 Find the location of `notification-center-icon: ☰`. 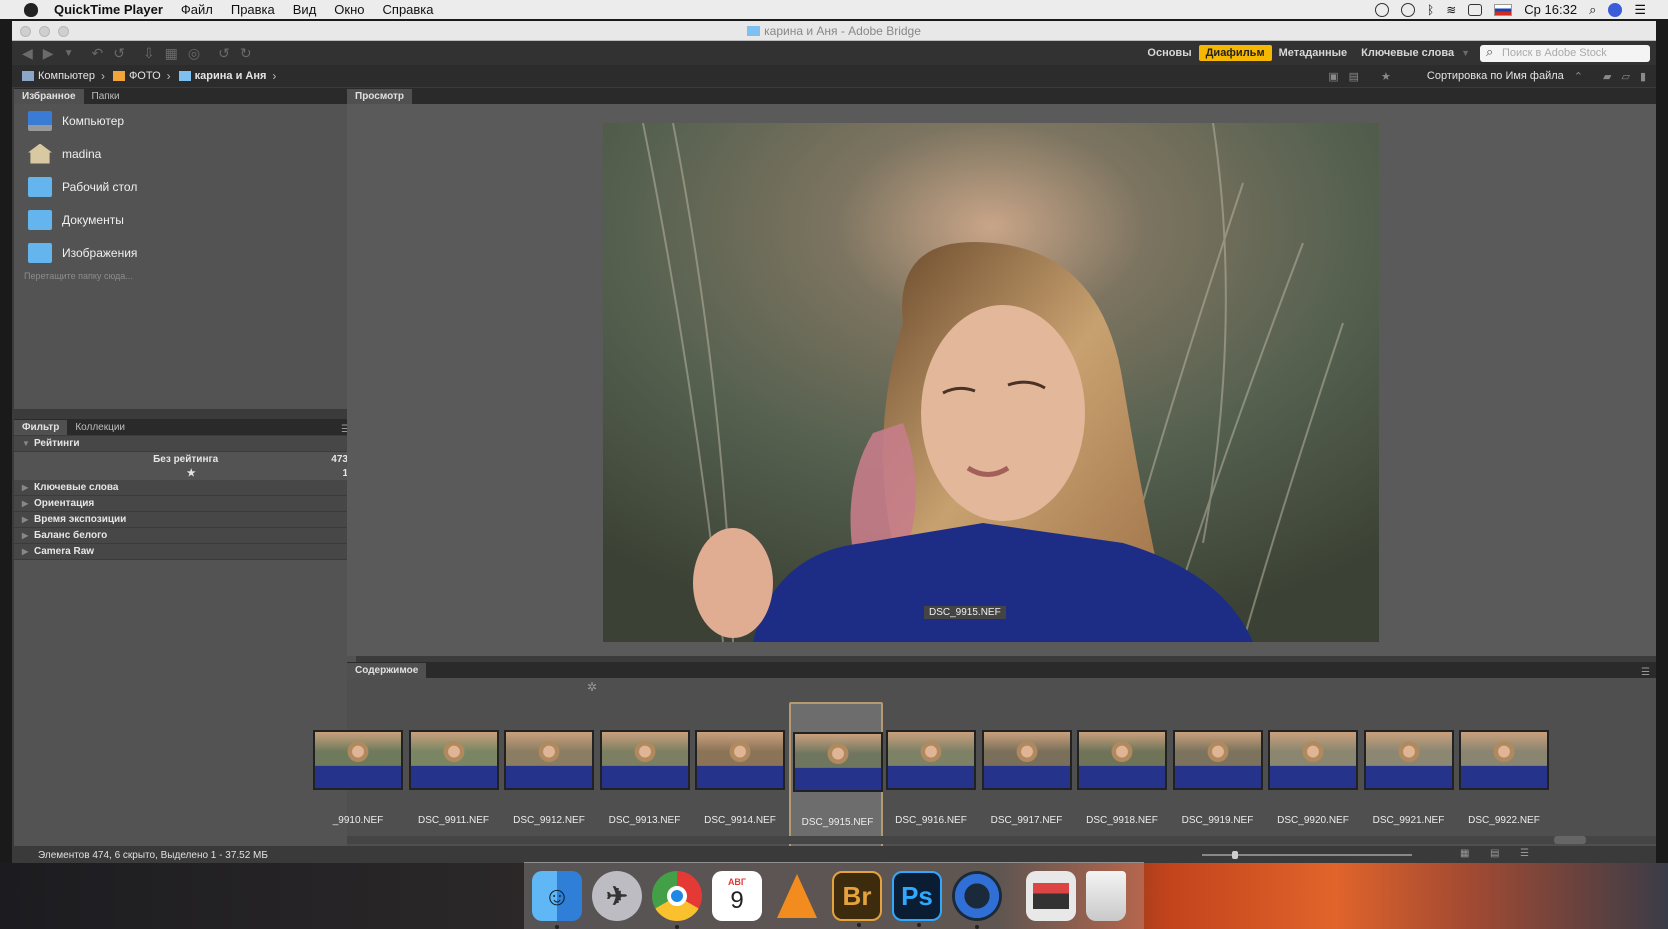

notification-center-icon: ☰ is located at coordinates (1640, 10).